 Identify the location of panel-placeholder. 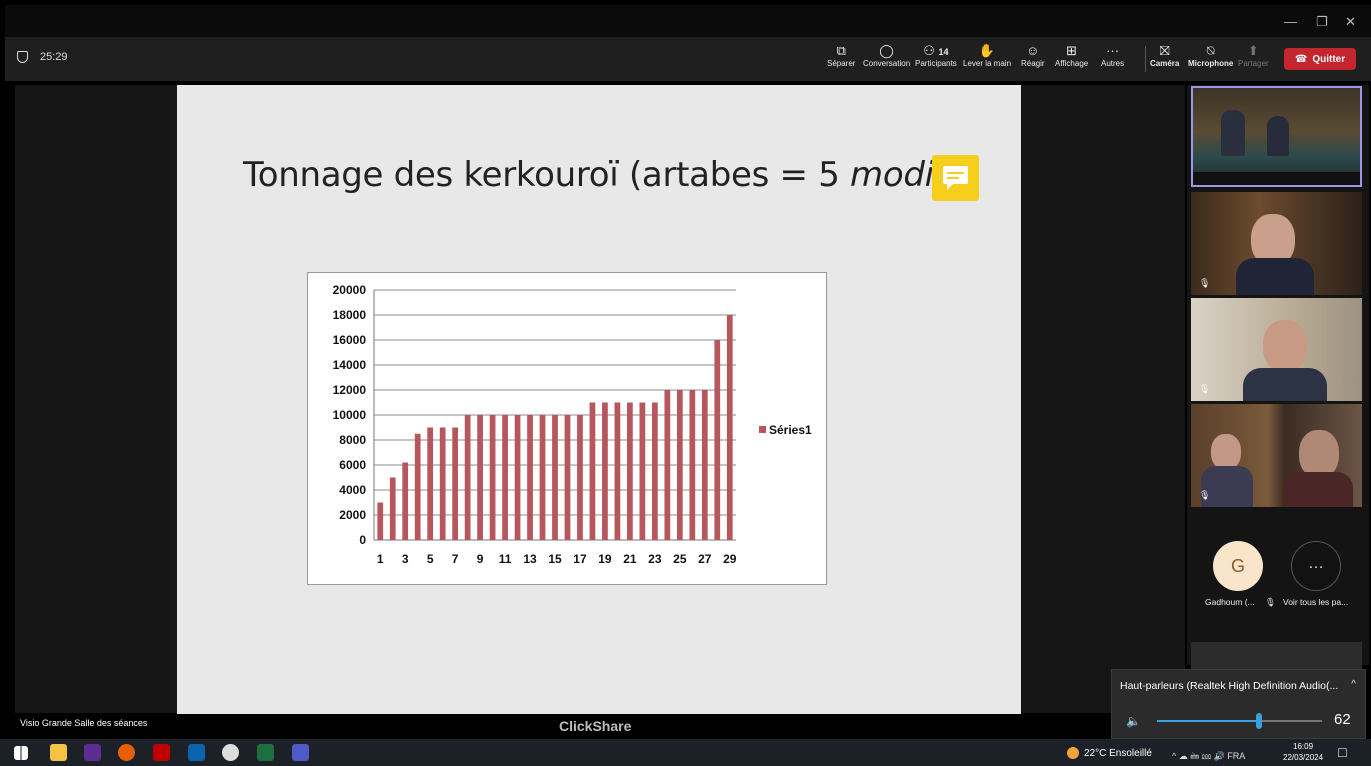
(1276, 657).